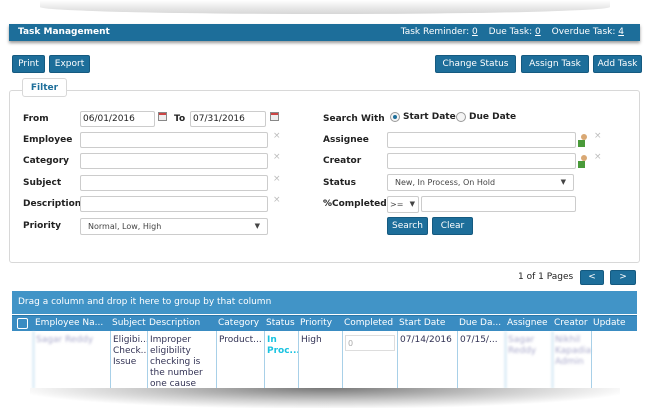 This screenshot has width=648, height=413. Describe the element at coordinates (427, 323) in the screenshot. I see `column-header-start-date: Start Date` at that location.